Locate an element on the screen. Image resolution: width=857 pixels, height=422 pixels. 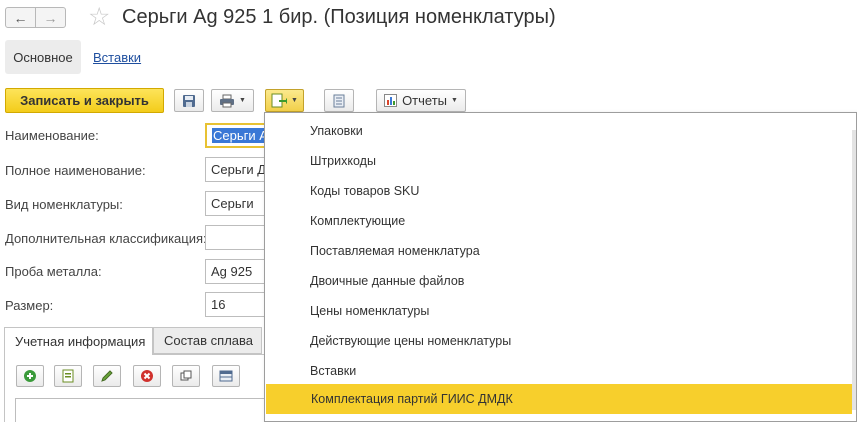
fill-button is located at coordinates (226, 376).